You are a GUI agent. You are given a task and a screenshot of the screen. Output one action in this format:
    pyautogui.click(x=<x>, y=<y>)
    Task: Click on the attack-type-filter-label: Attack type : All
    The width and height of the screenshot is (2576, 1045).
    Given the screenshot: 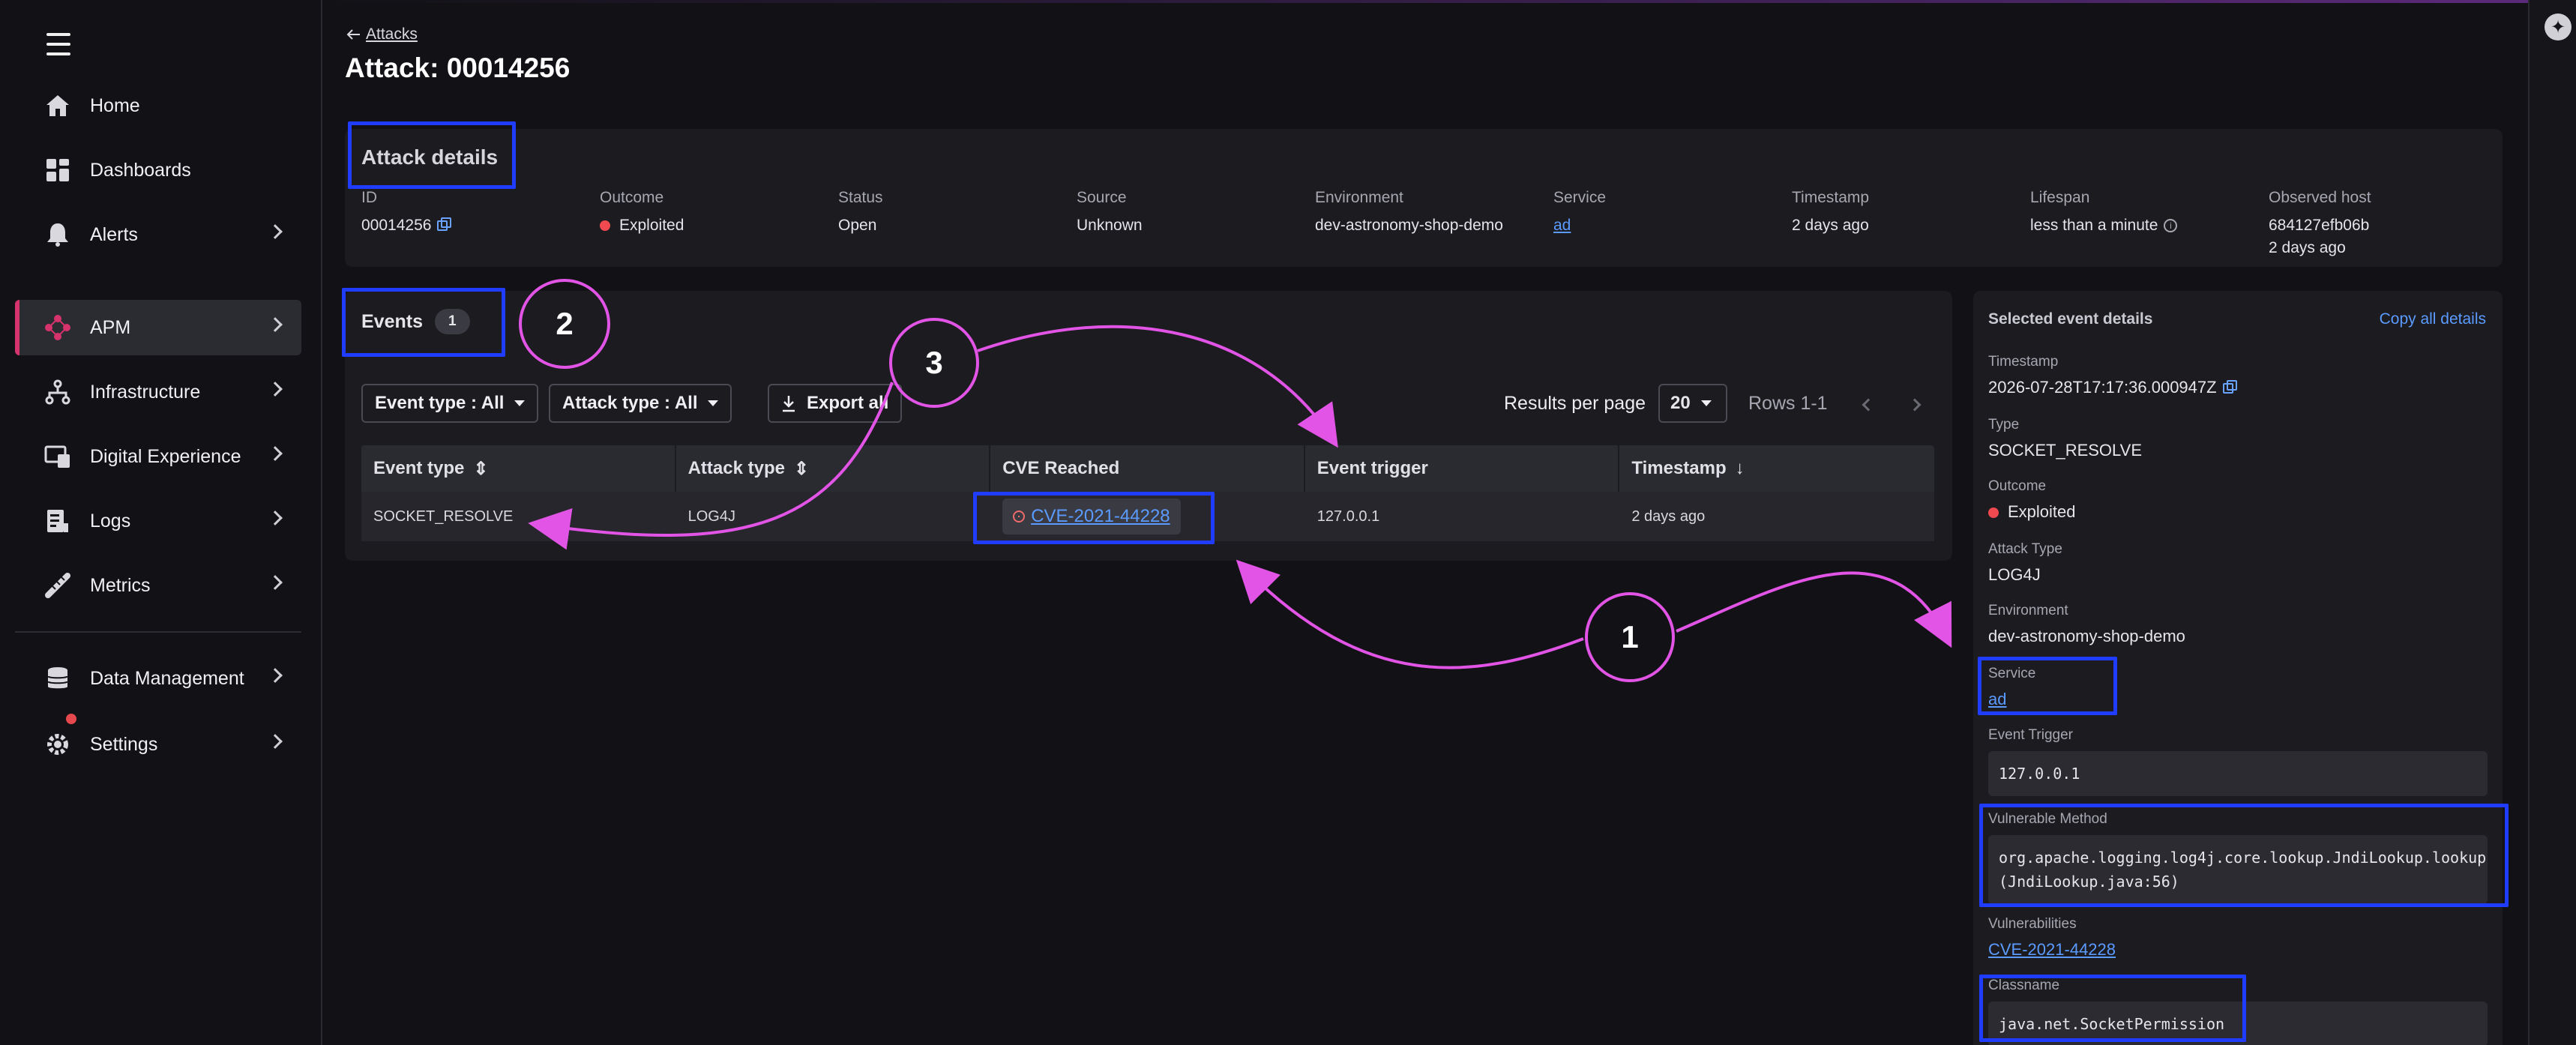 What is the action you would take?
    pyautogui.click(x=630, y=403)
    